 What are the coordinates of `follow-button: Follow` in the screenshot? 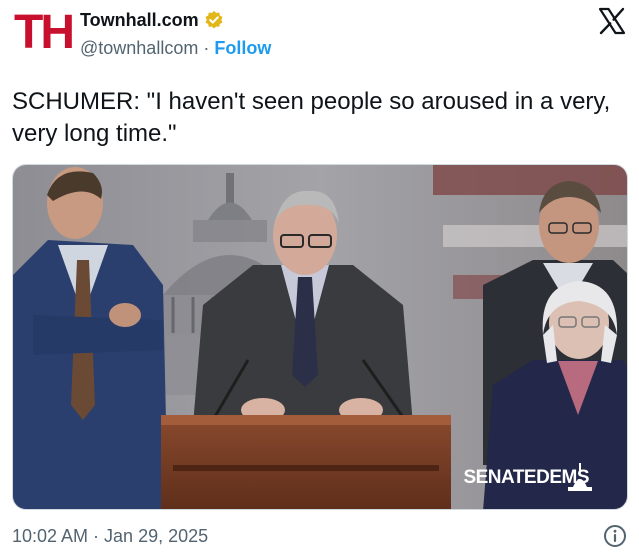 It's located at (242, 48).